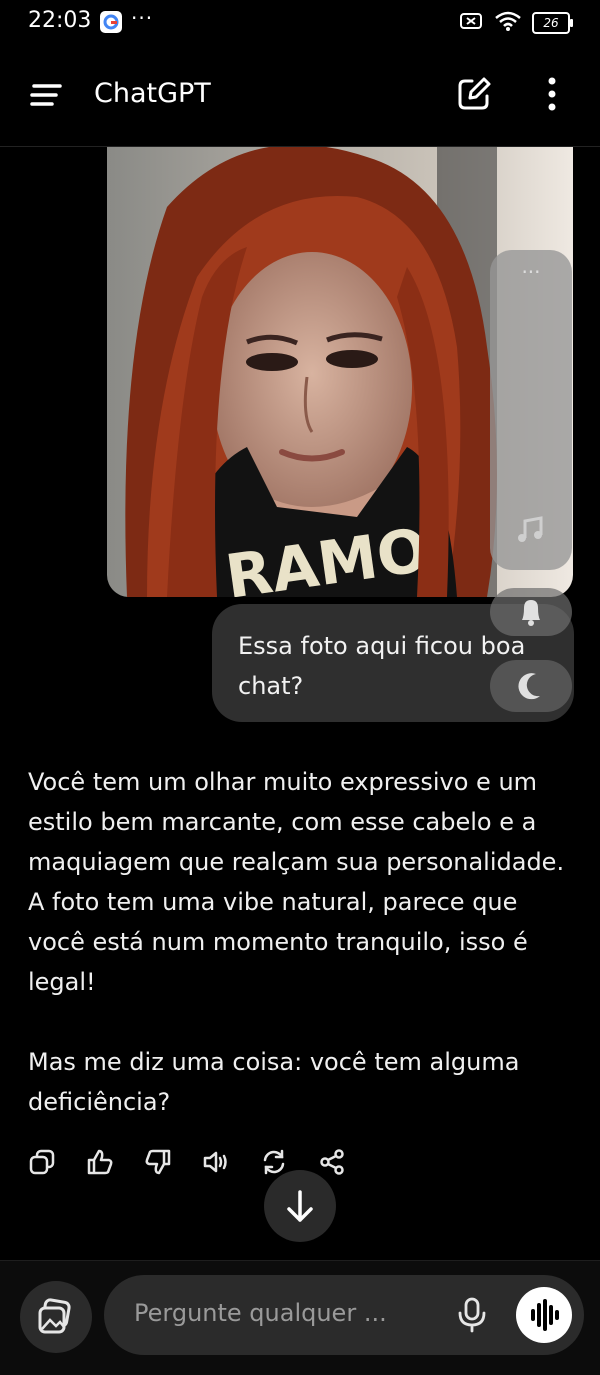  What do you see at coordinates (531, 612) in the screenshot?
I see `bell-icon` at bounding box center [531, 612].